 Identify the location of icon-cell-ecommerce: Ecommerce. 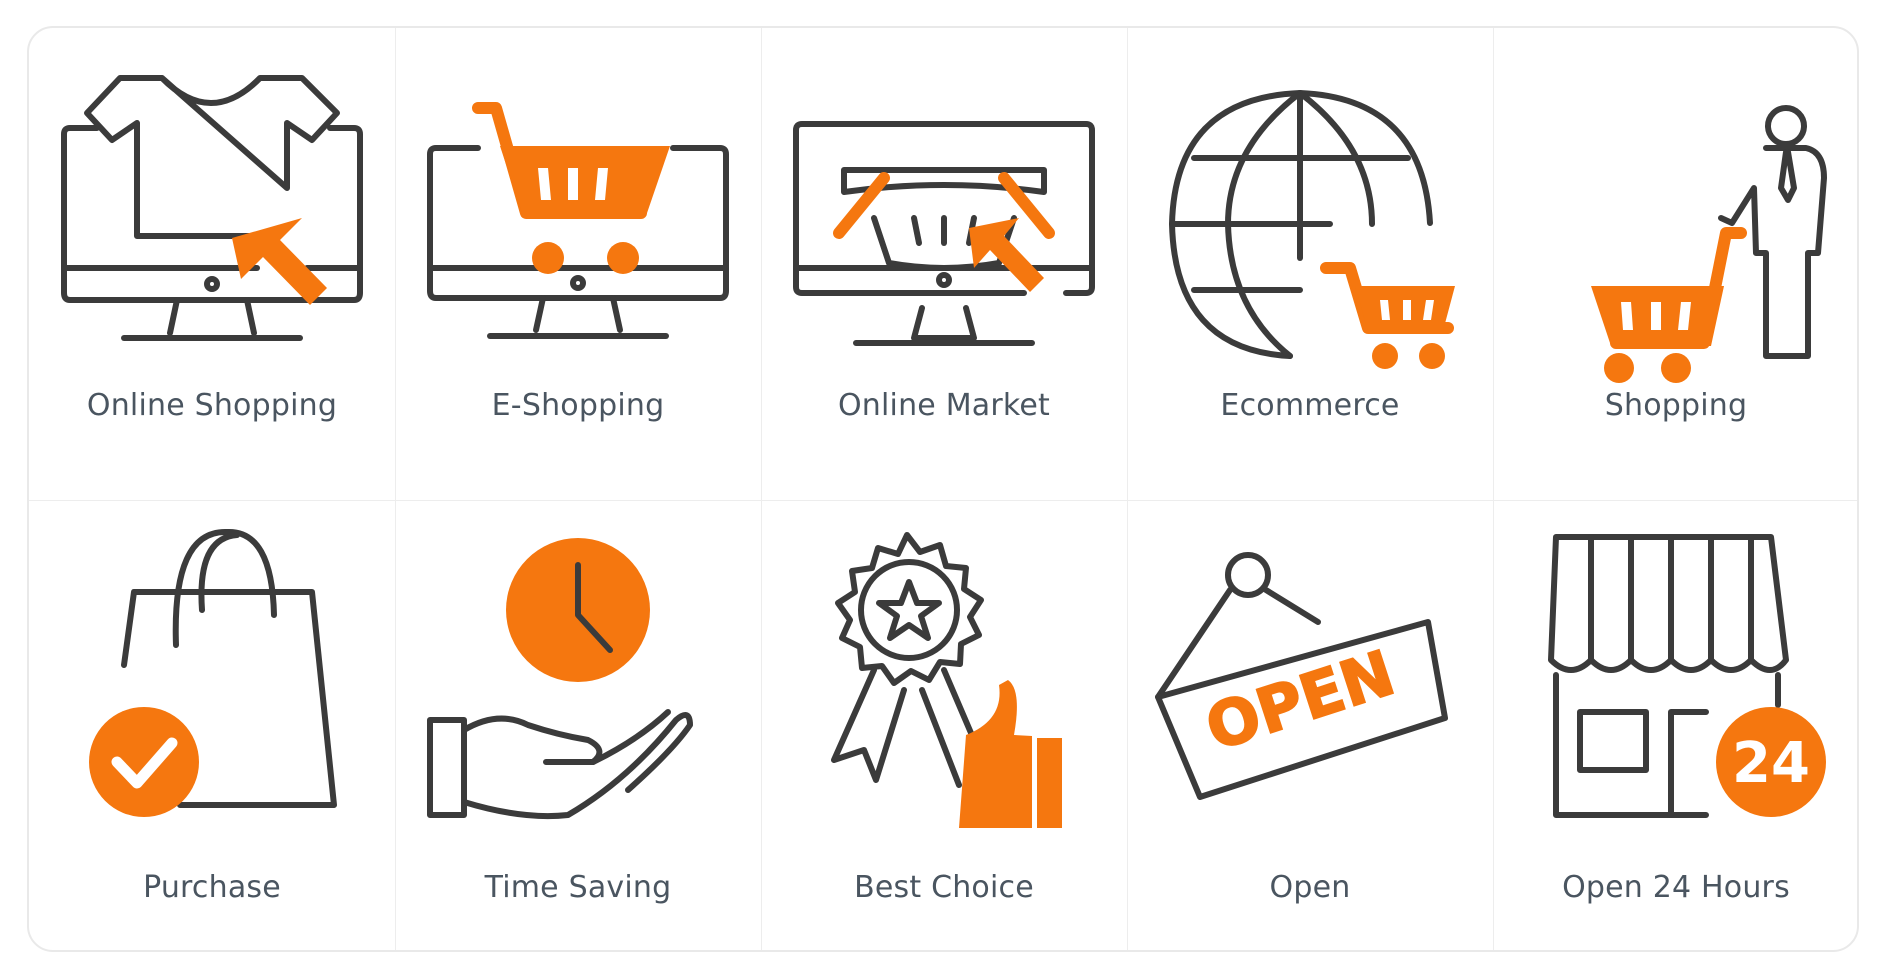
(1310, 264).